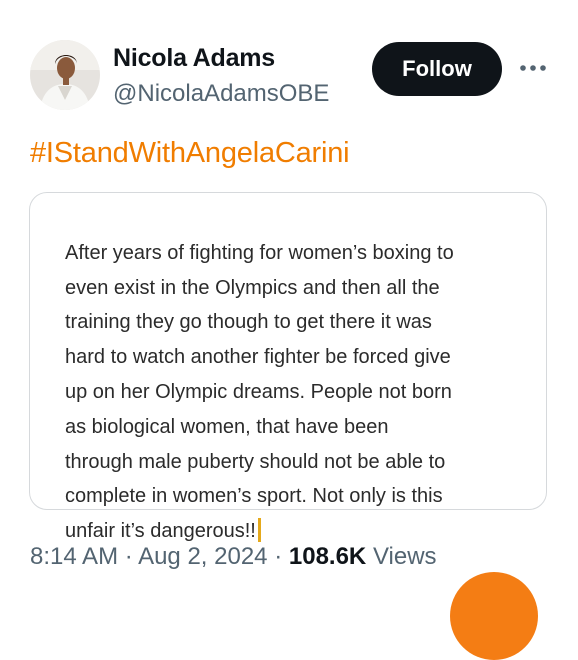 Image resolution: width=578 pixels, height=660 pixels. What do you see at coordinates (533, 68) in the screenshot?
I see `more-icon` at bounding box center [533, 68].